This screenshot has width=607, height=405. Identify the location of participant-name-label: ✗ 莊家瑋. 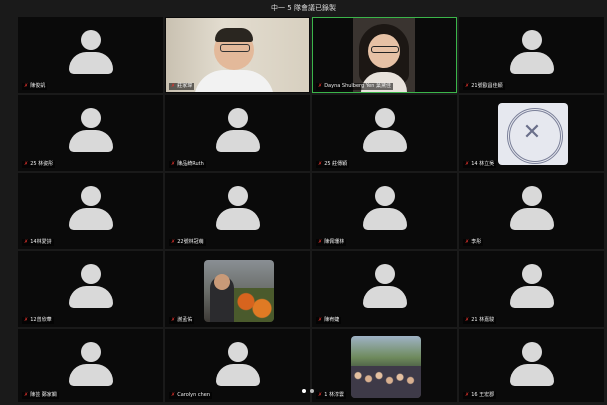
(182, 86).